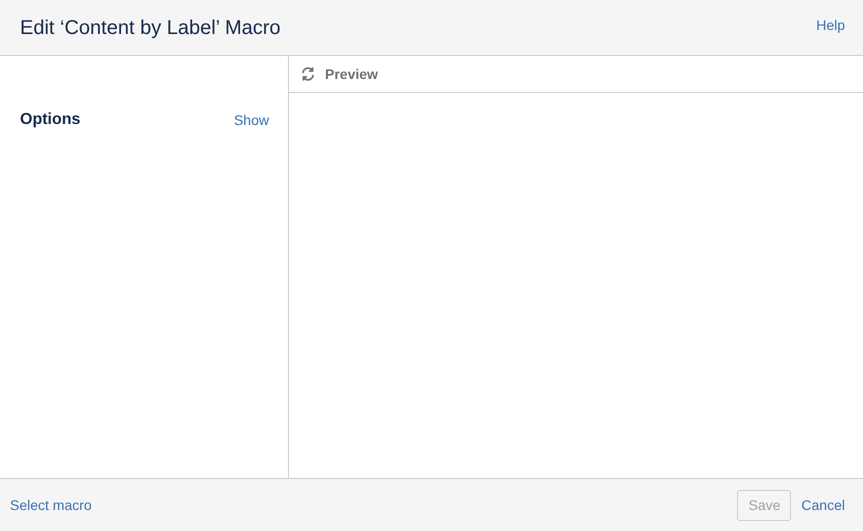 The width and height of the screenshot is (863, 531). Describe the element at coordinates (830, 25) in the screenshot. I see `help-link: Help` at that location.